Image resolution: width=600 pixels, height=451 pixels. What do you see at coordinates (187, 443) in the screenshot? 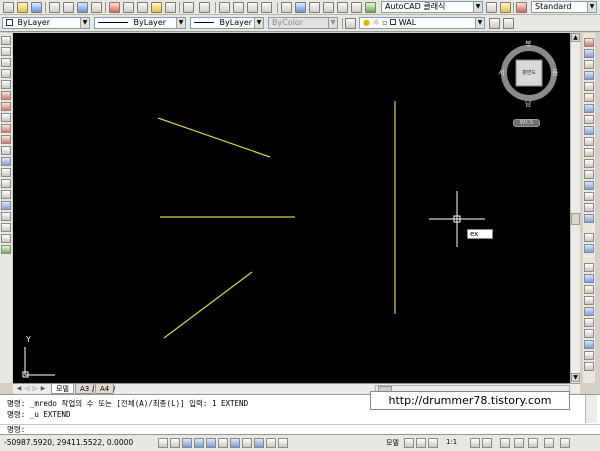
I see `ortho-mode-icon` at bounding box center [187, 443].